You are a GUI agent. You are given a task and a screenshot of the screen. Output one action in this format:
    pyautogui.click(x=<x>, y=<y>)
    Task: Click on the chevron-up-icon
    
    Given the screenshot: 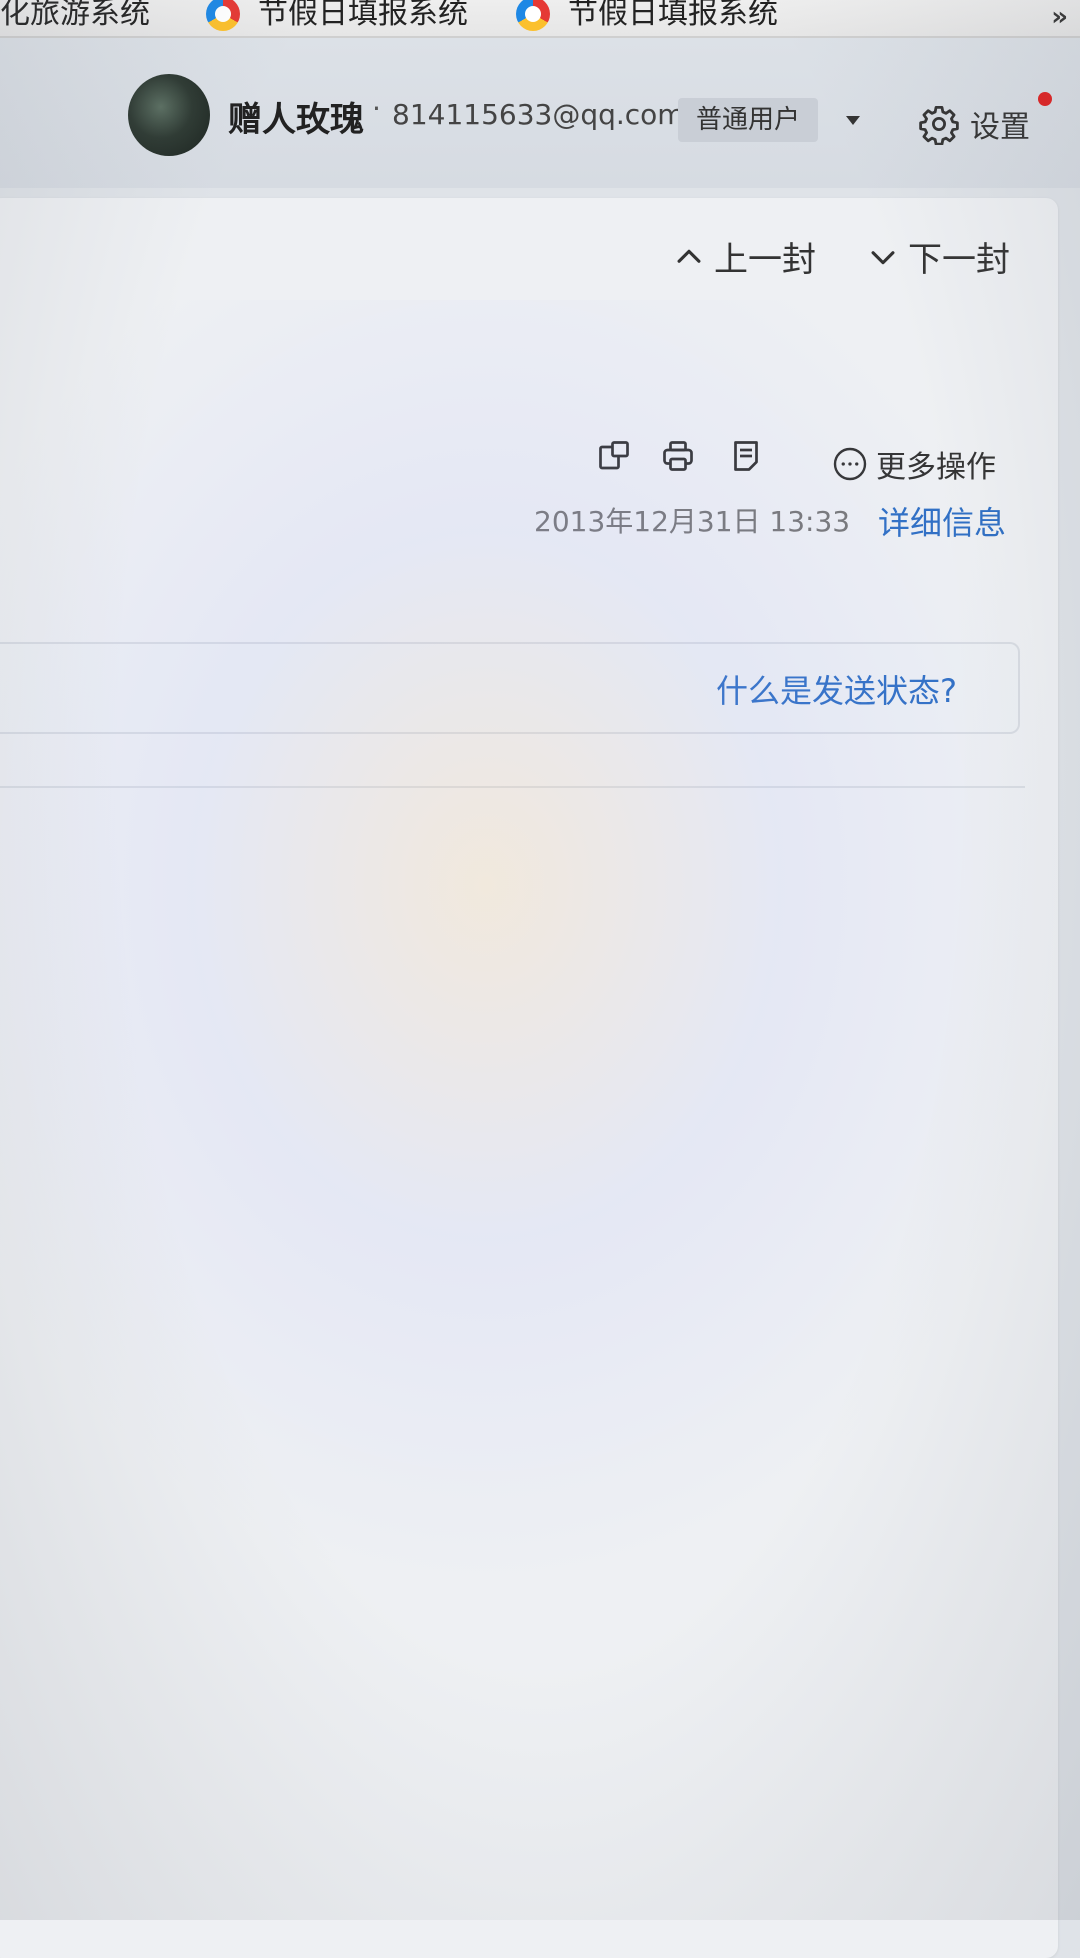 What is the action you would take?
    pyautogui.click(x=689, y=256)
    